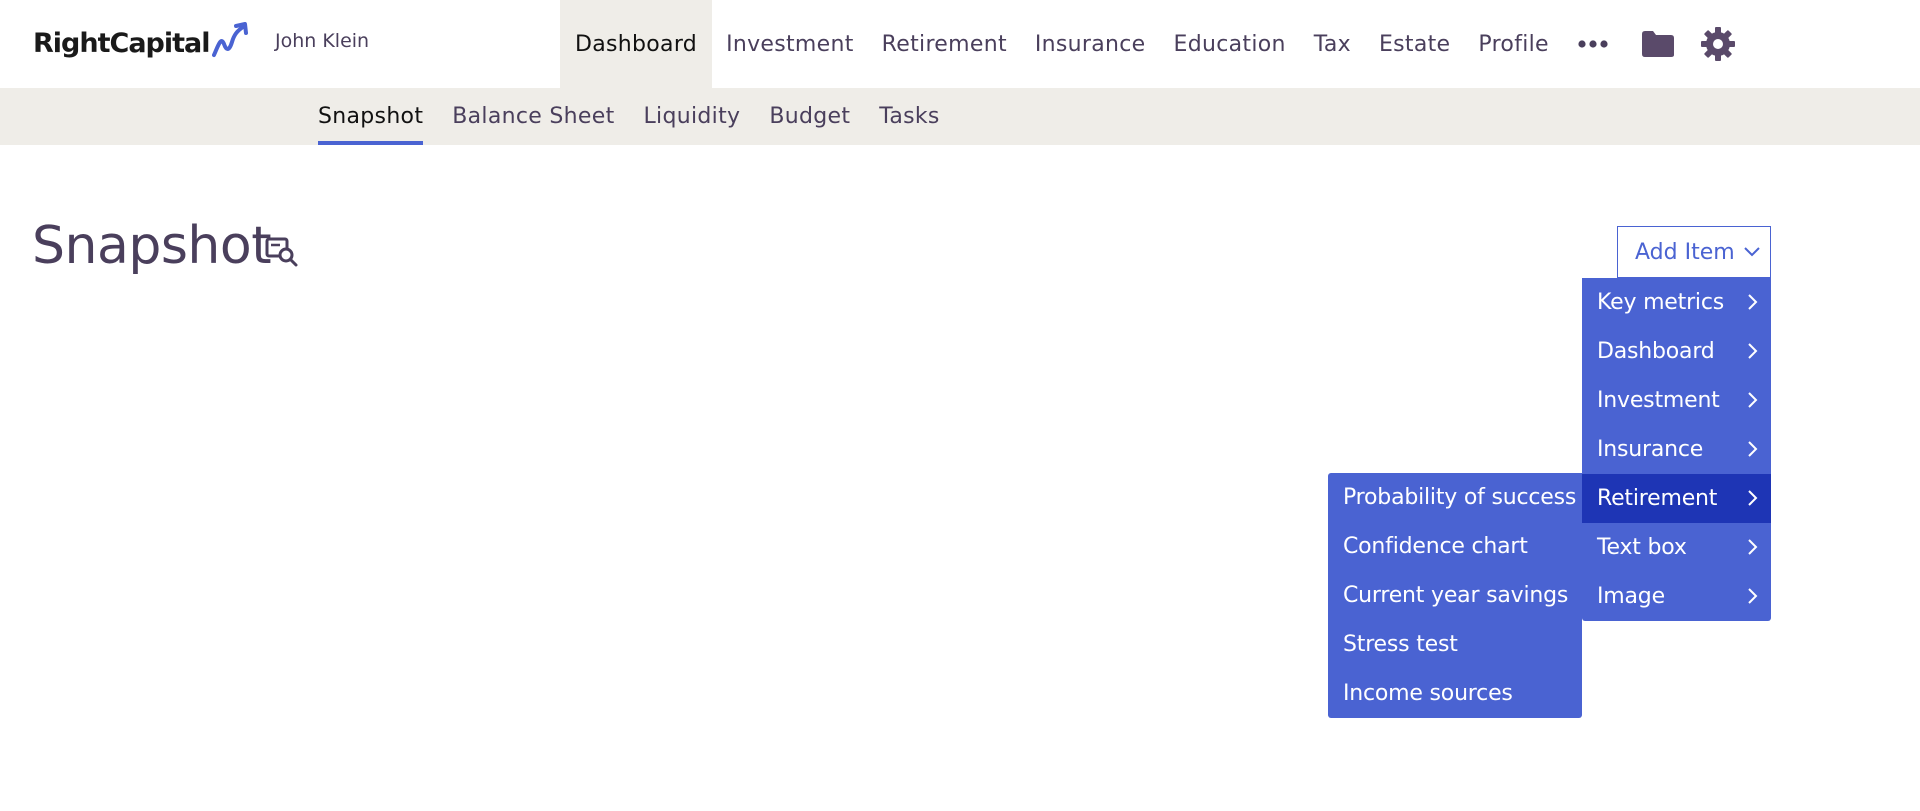  Describe the element at coordinates (1332, 44) in the screenshot. I see `nav-tax: Tax` at that location.